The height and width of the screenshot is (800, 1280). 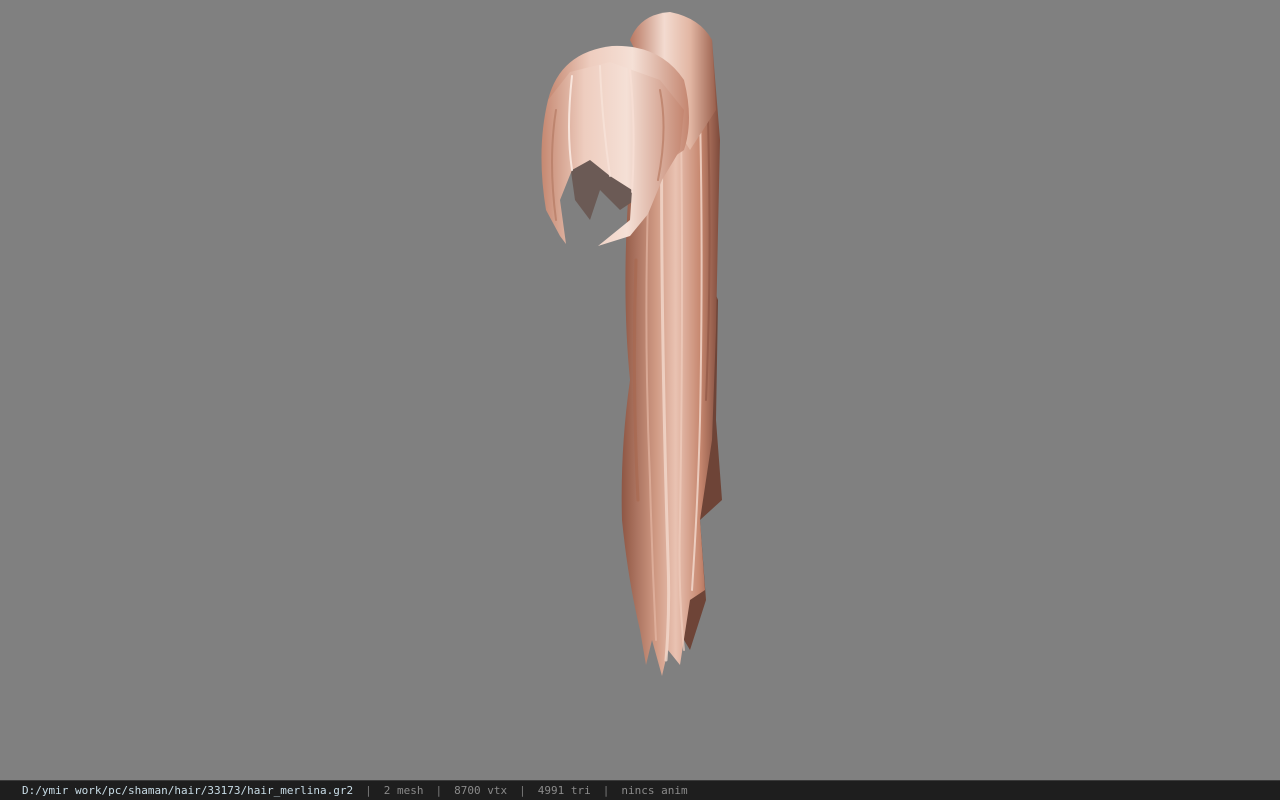 I want to click on vertex-count-text: 8700 vtx, so click(x=481, y=790).